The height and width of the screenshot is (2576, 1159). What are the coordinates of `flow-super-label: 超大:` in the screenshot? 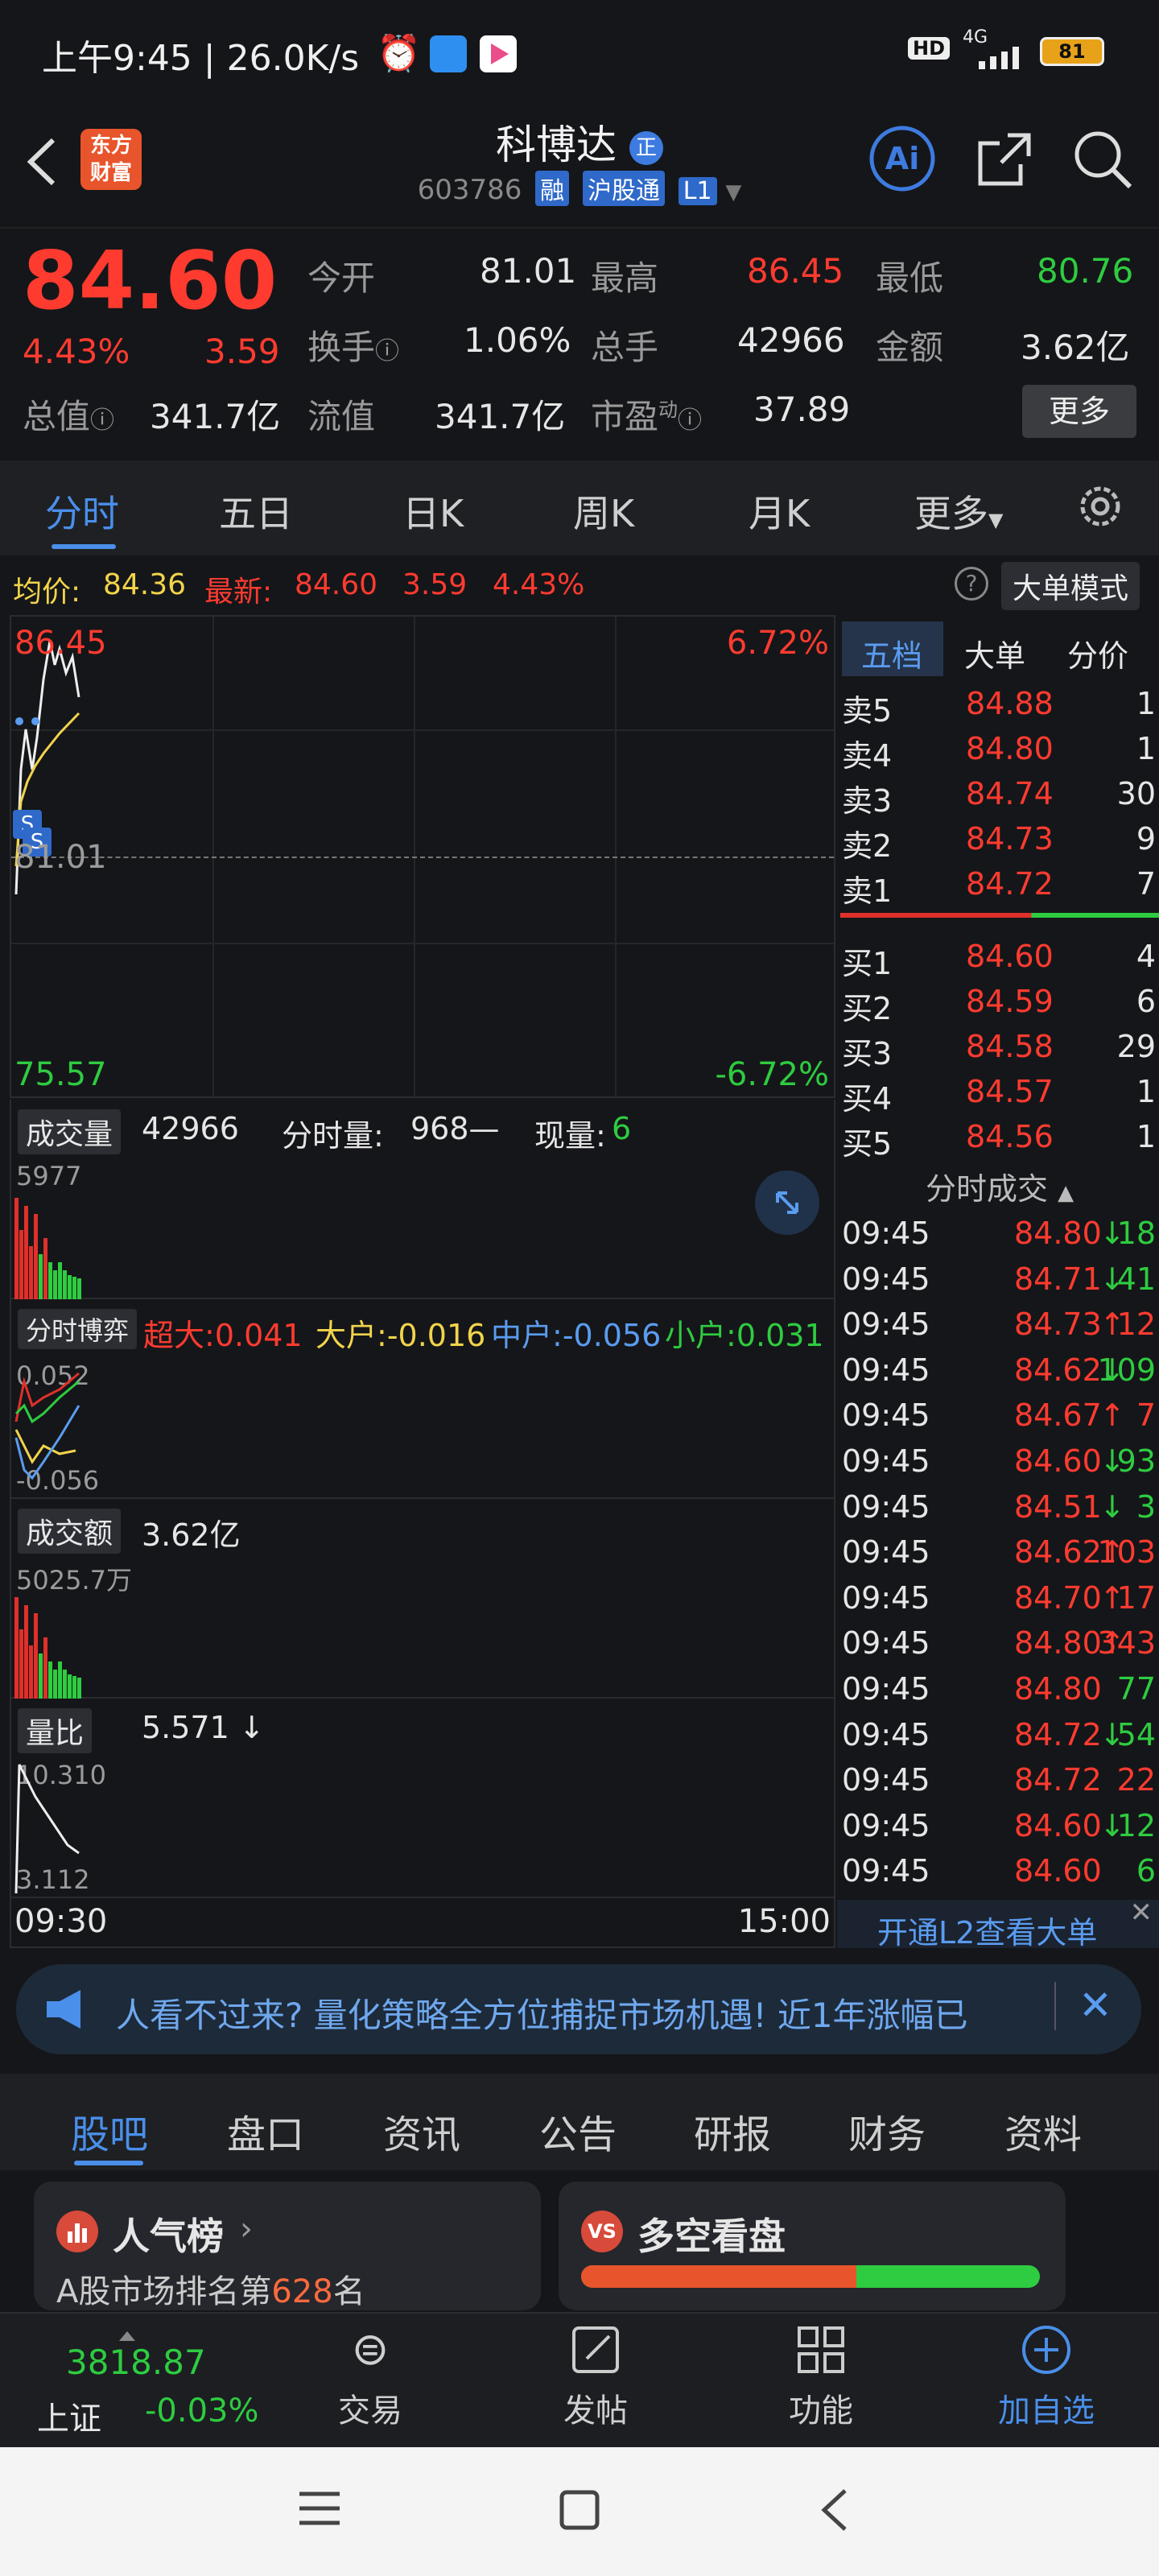 It's located at (179, 1335).